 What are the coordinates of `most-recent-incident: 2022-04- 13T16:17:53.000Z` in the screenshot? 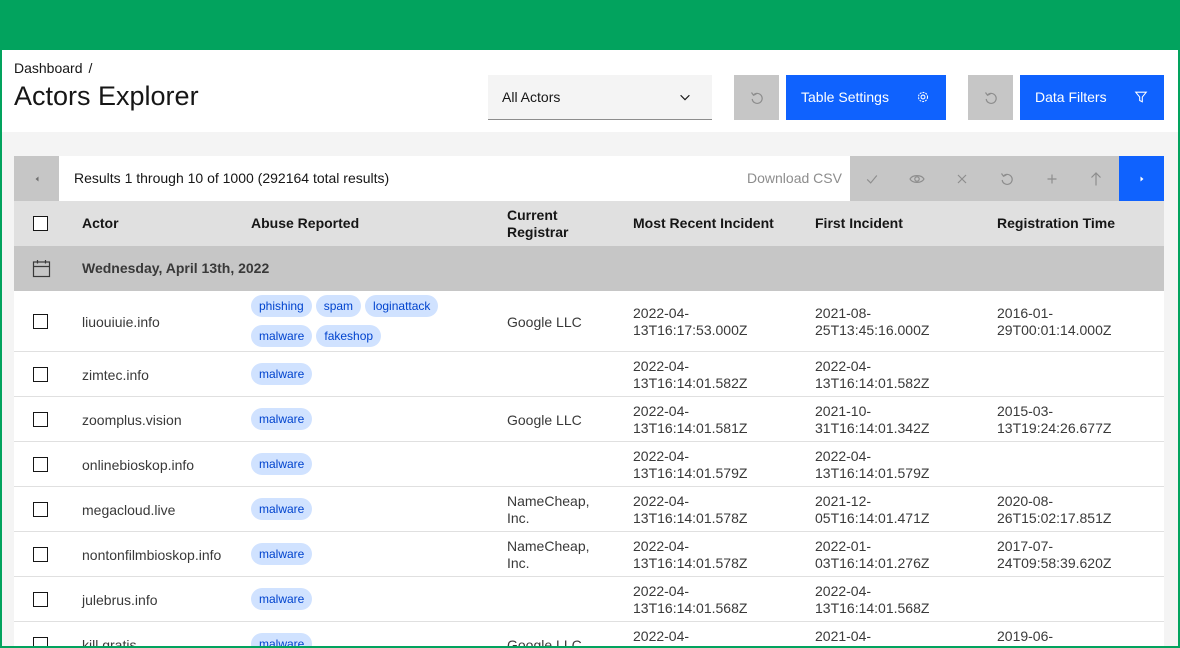 It's located at (690, 321).